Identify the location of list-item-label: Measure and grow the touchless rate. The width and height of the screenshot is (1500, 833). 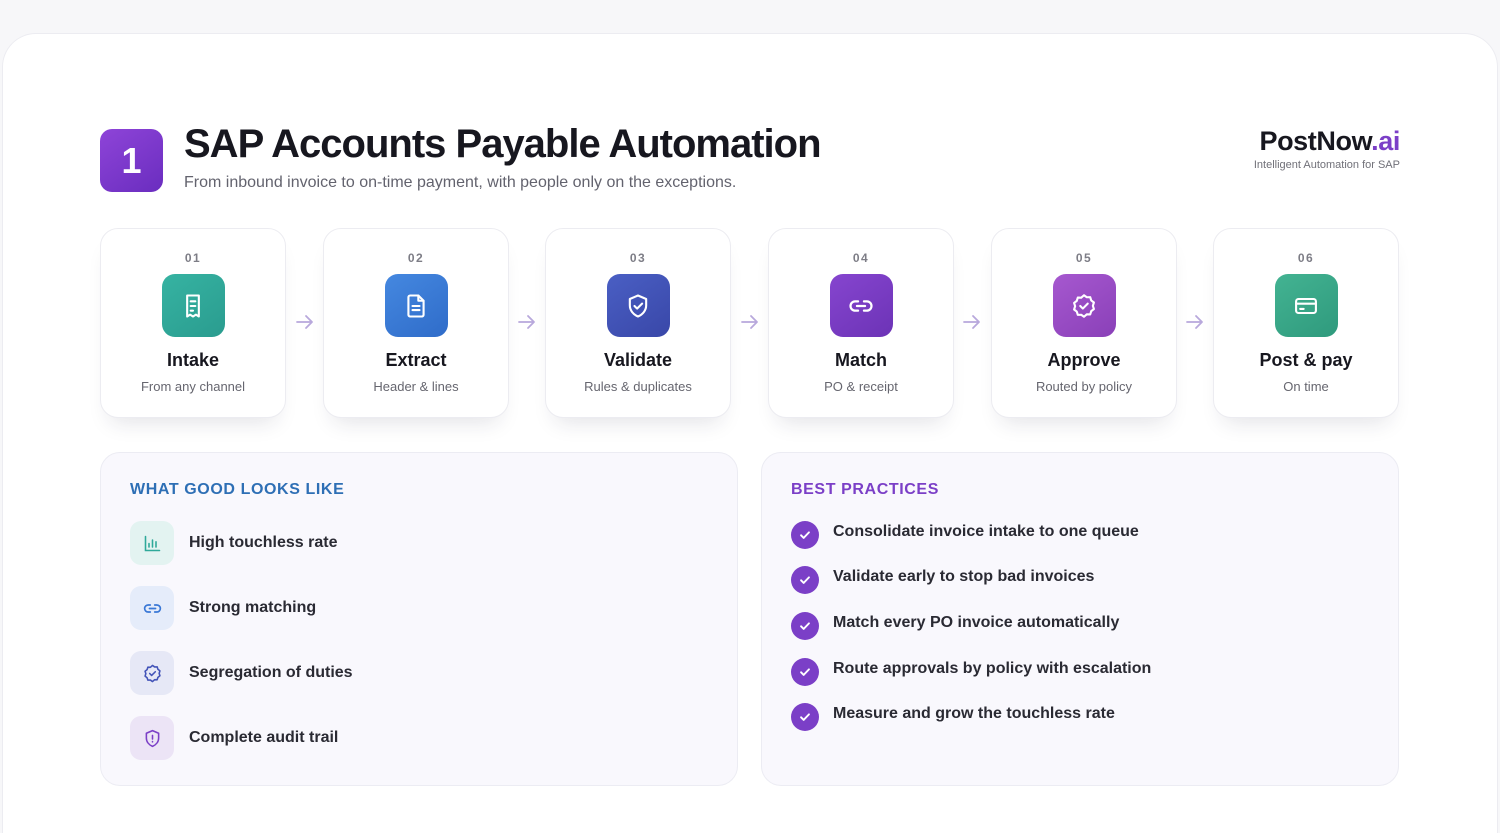
(974, 713).